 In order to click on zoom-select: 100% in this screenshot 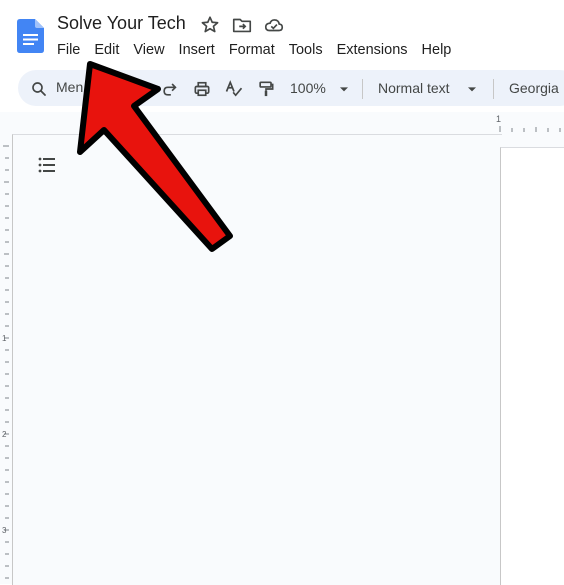, I will do `click(308, 88)`.